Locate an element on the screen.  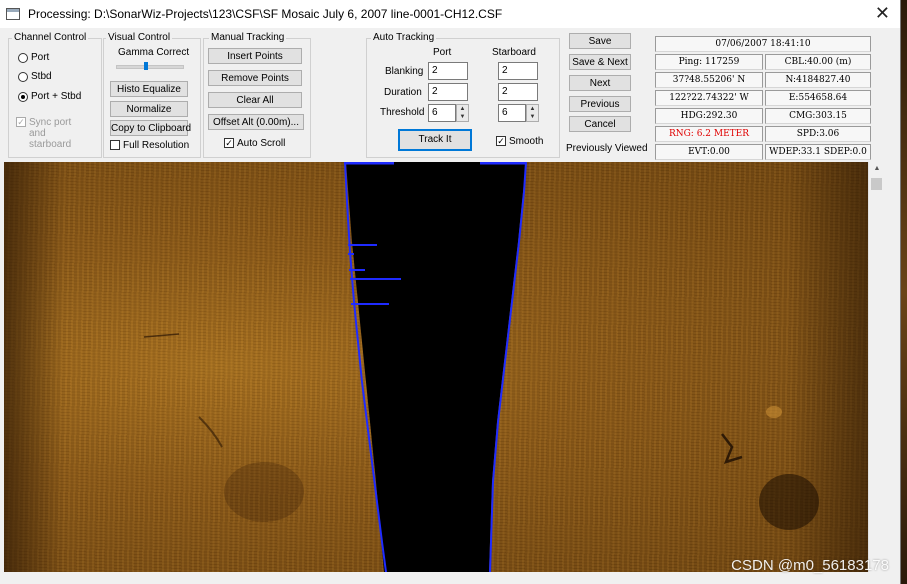
threshold-port-input: 6 is located at coordinates (442, 113).